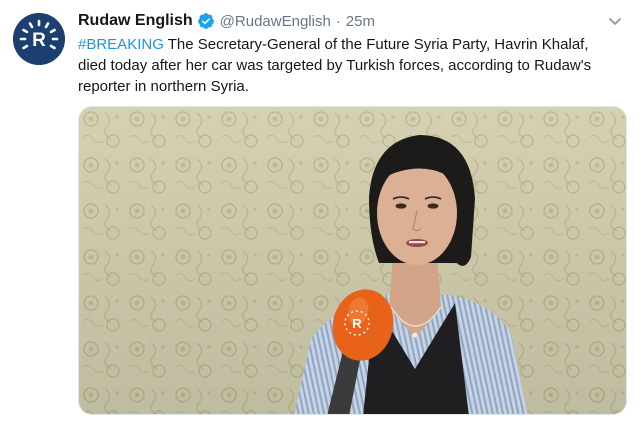  I want to click on author-handle: @RudawEnglish, so click(275, 21).